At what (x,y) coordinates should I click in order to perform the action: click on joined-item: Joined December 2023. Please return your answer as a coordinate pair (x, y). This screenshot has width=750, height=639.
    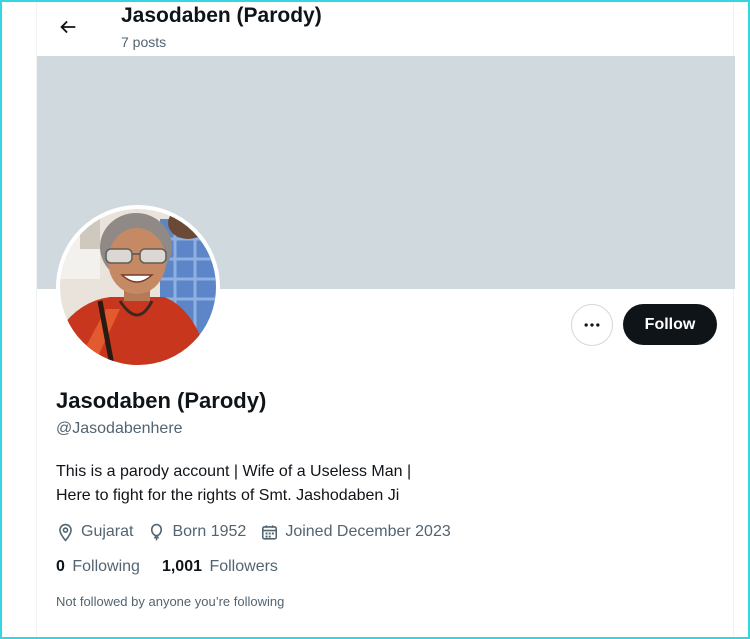
    Looking at the image, I should click on (355, 532).